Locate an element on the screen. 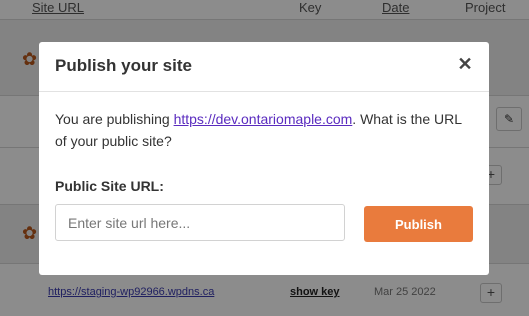 This screenshot has width=529, height=316. dev-site-link: https://dev.ontariomaple.com is located at coordinates (263, 119).